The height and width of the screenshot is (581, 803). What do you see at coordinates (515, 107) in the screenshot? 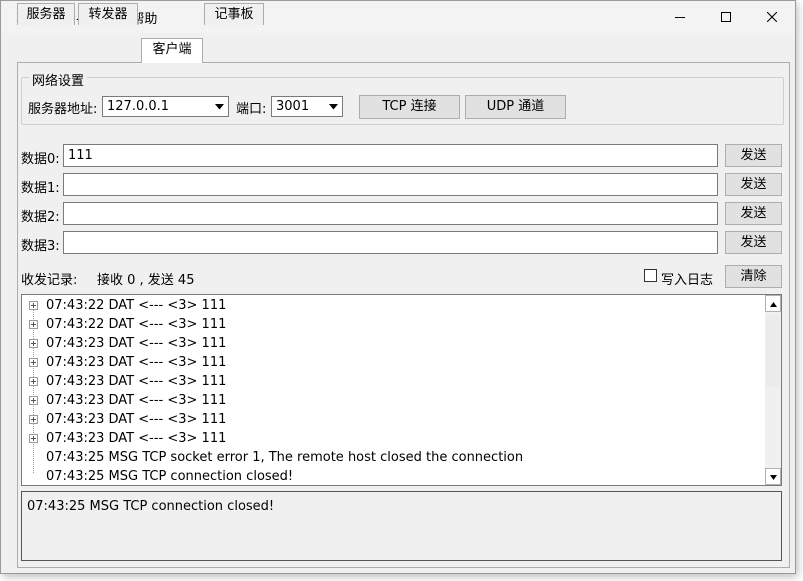
I see `udp-channel-button: UDP 通道` at bounding box center [515, 107].